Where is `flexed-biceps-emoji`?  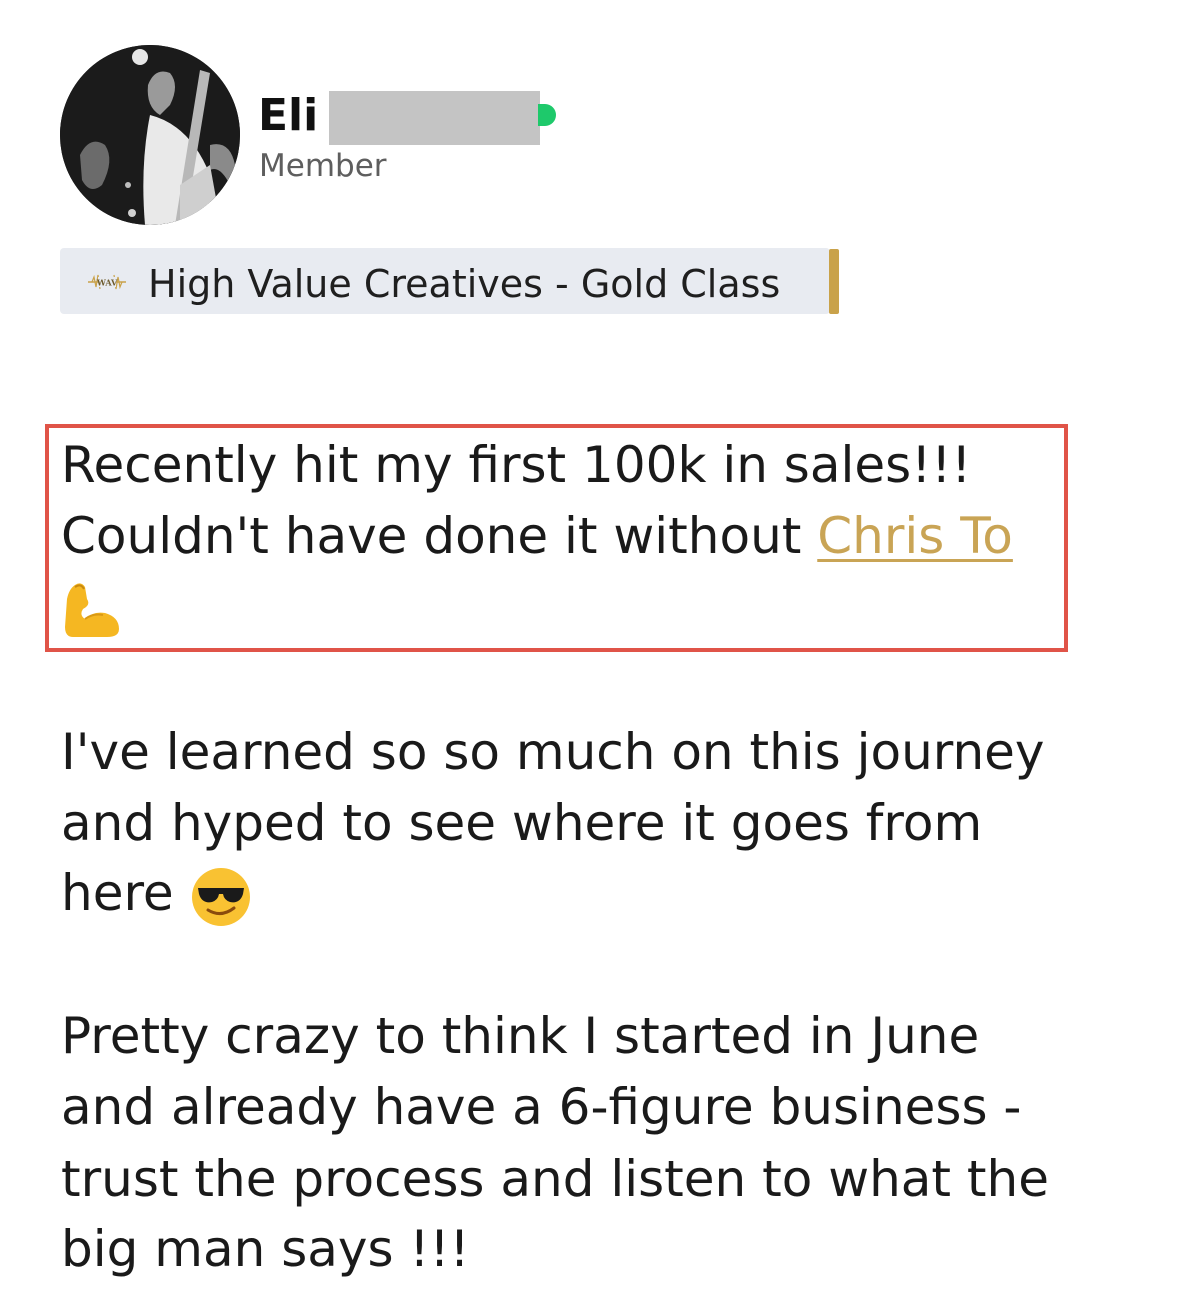
flexed-biceps-emoji is located at coordinates (92, 609).